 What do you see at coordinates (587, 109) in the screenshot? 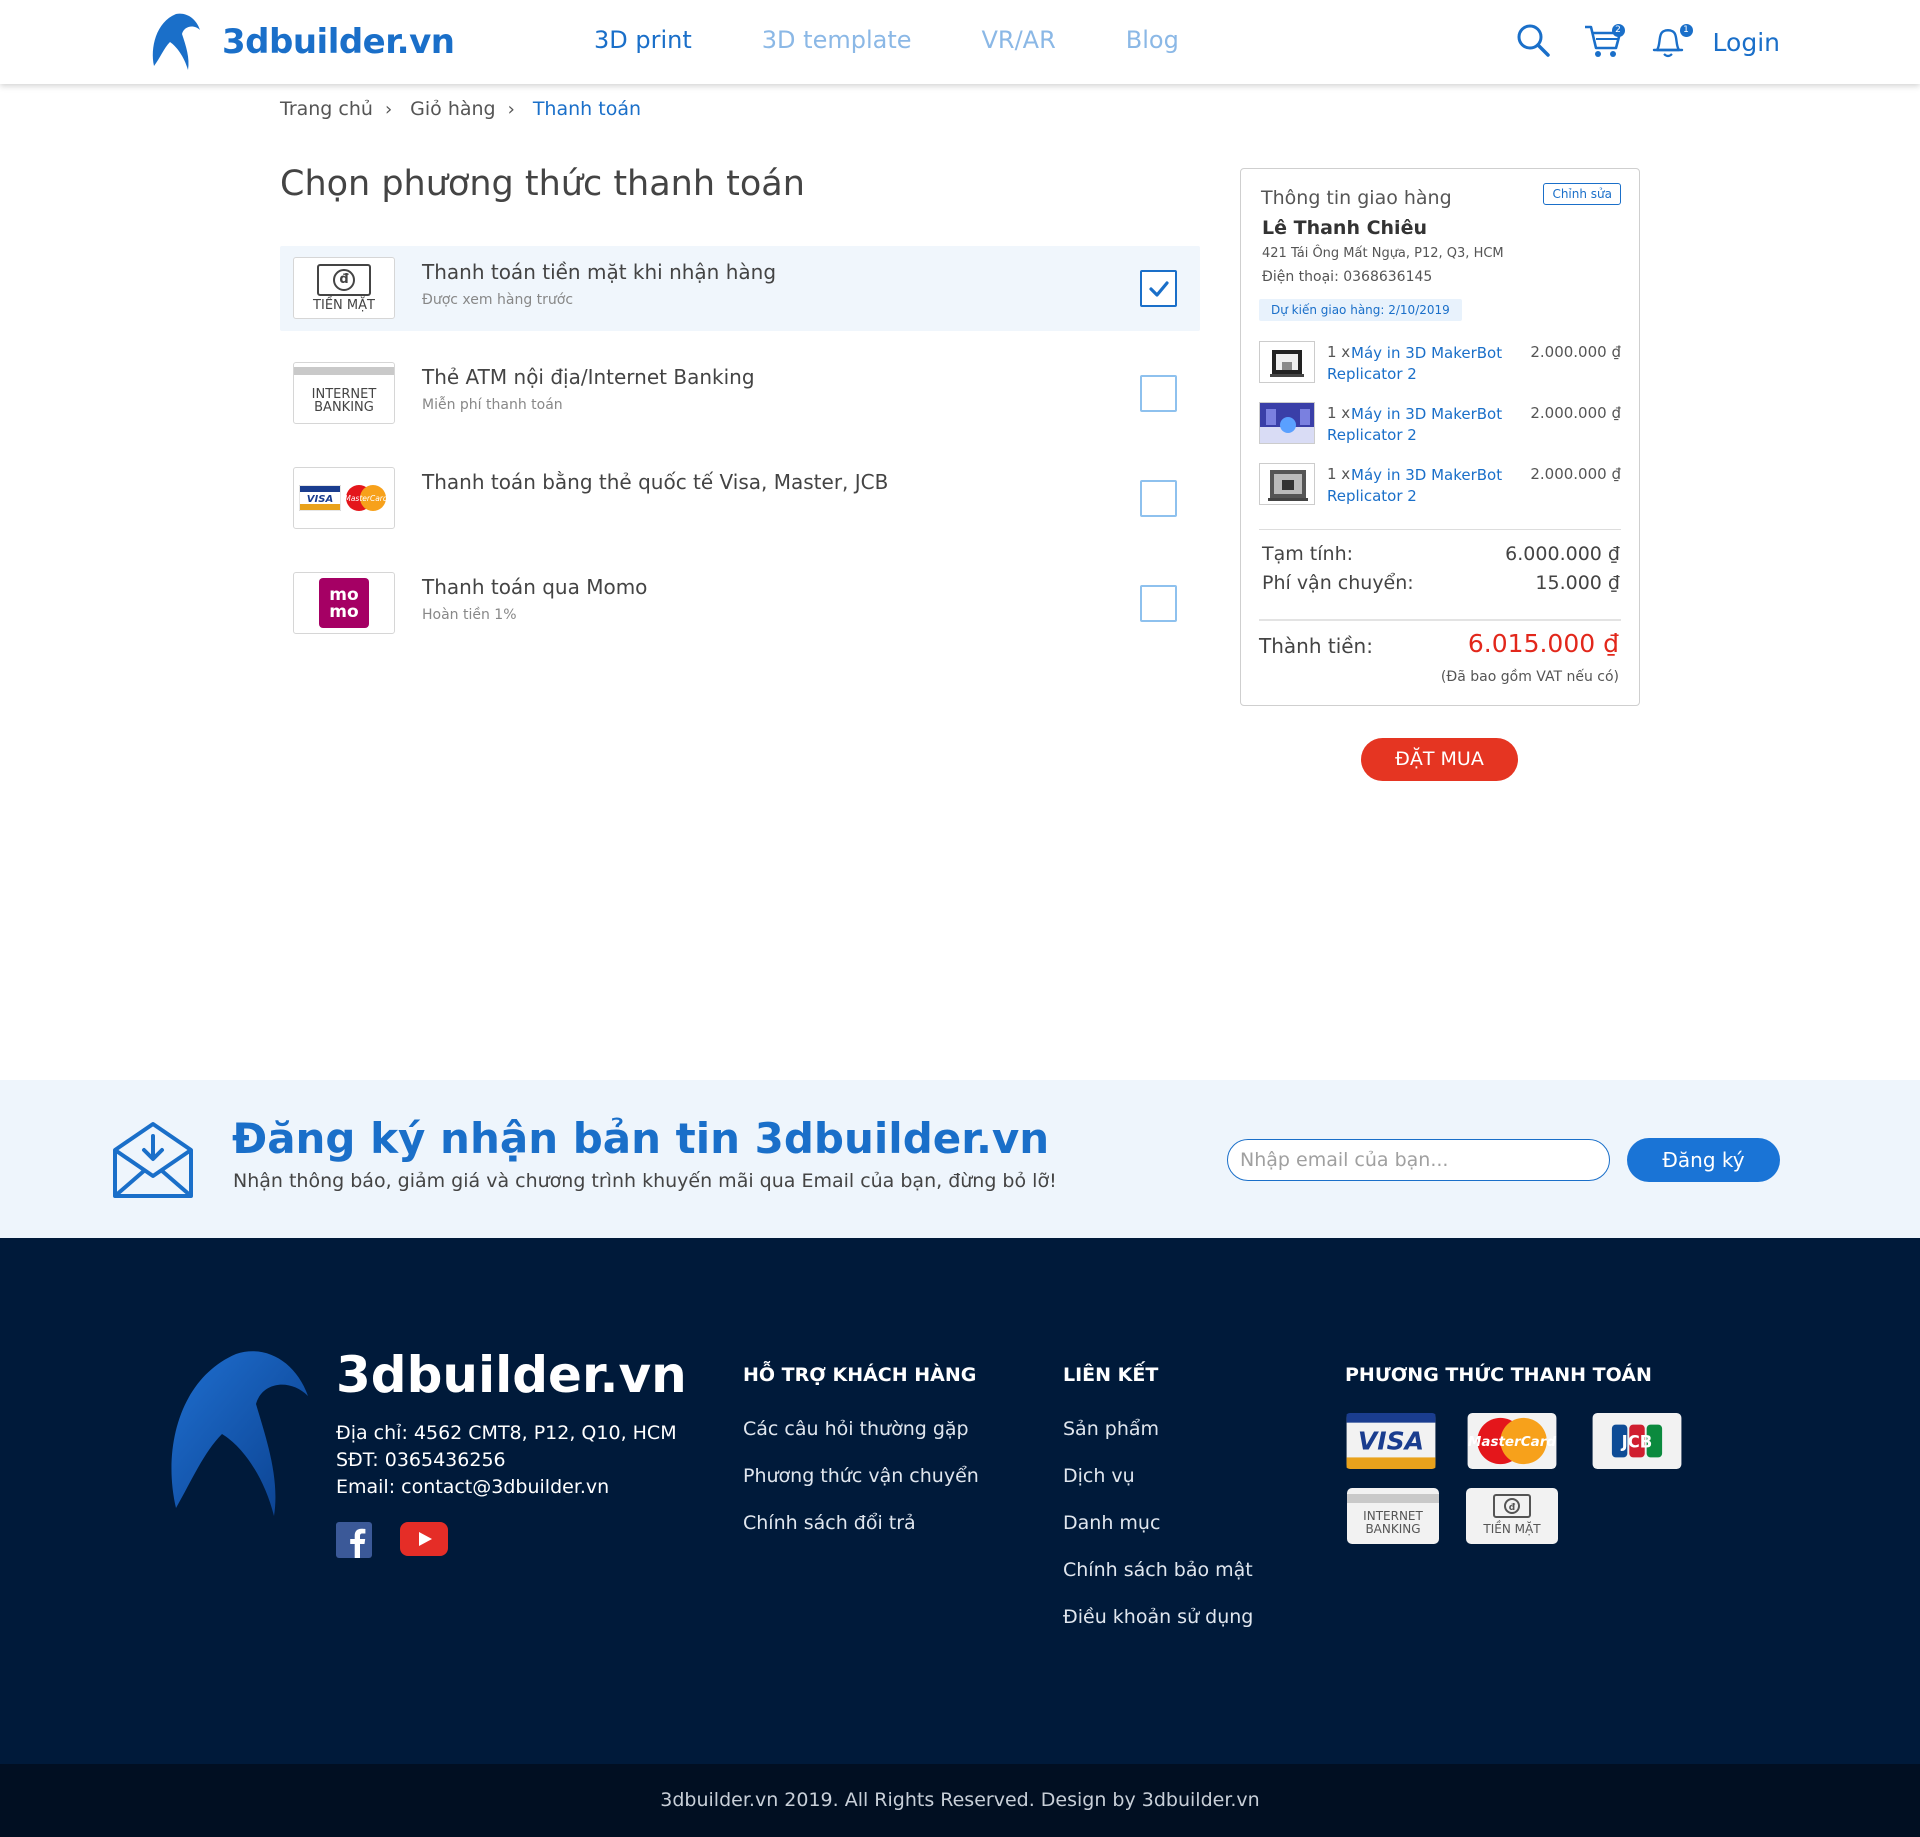
I see `breadcrumb-checkout: Thanh toán` at bounding box center [587, 109].